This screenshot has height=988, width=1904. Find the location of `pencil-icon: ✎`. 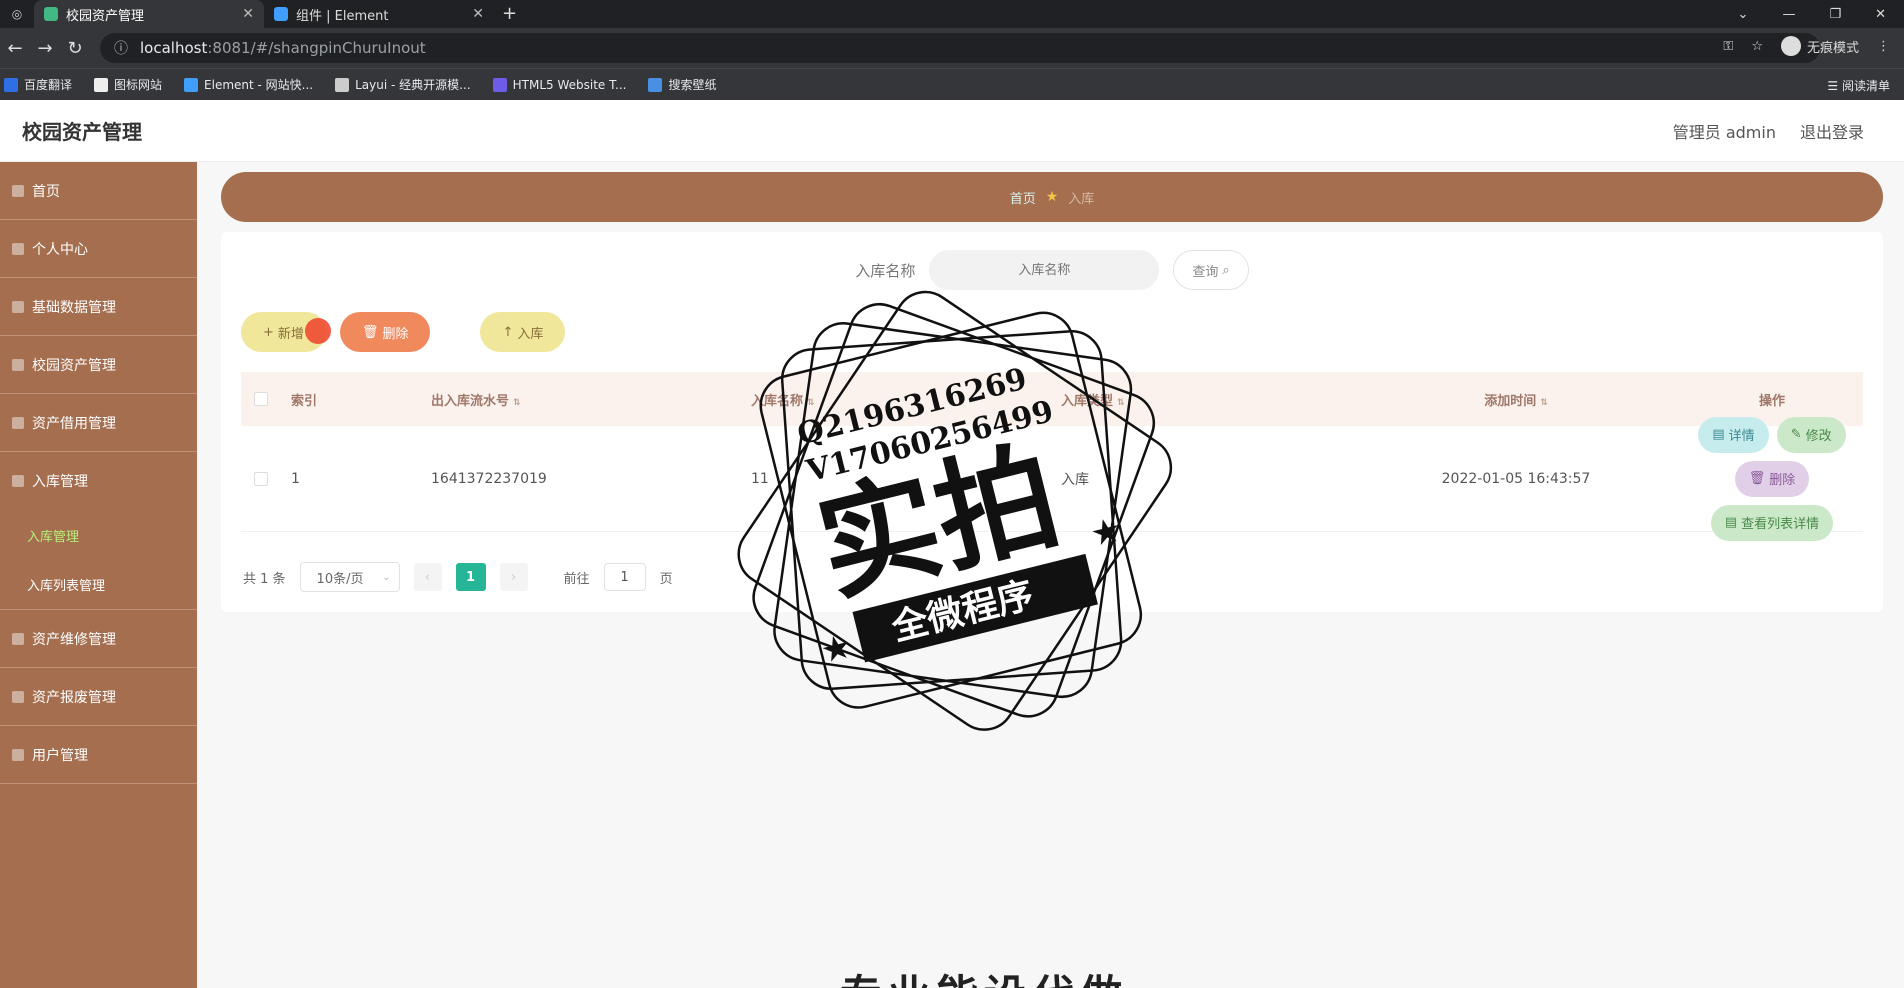

pencil-icon: ✎ is located at coordinates (1796, 434).